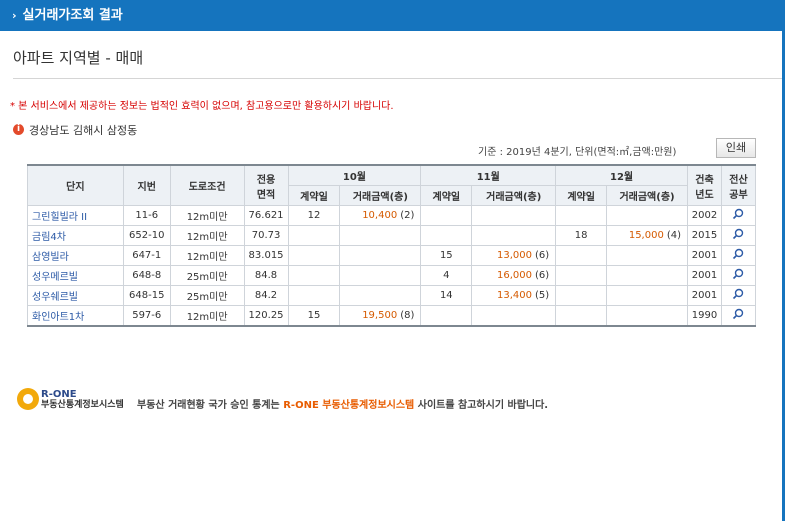 This screenshot has height=521, width=800. I want to click on header-month-10: 10월, so click(354, 175).